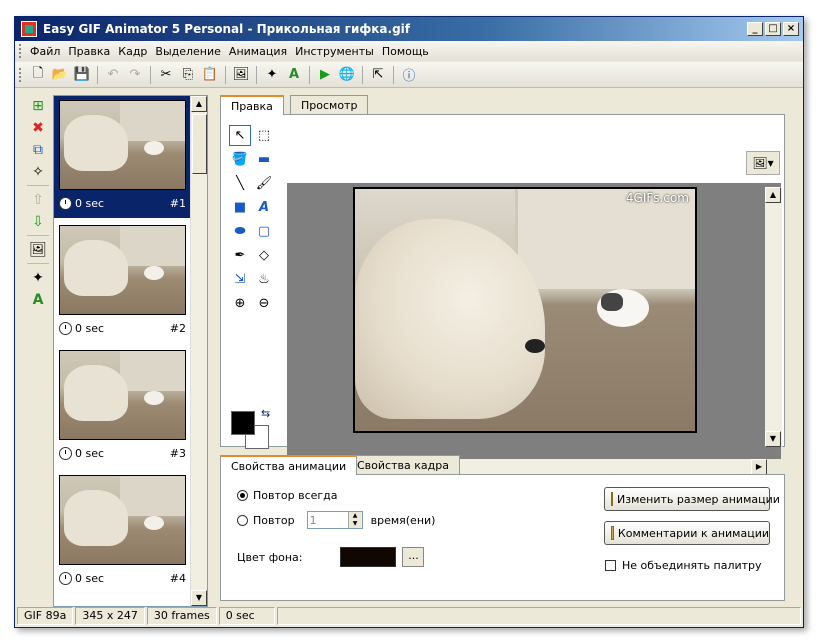  What do you see at coordinates (38, 200) in the screenshot?
I see `move-up-icon: ⇧` at bounding box center [38, 200].